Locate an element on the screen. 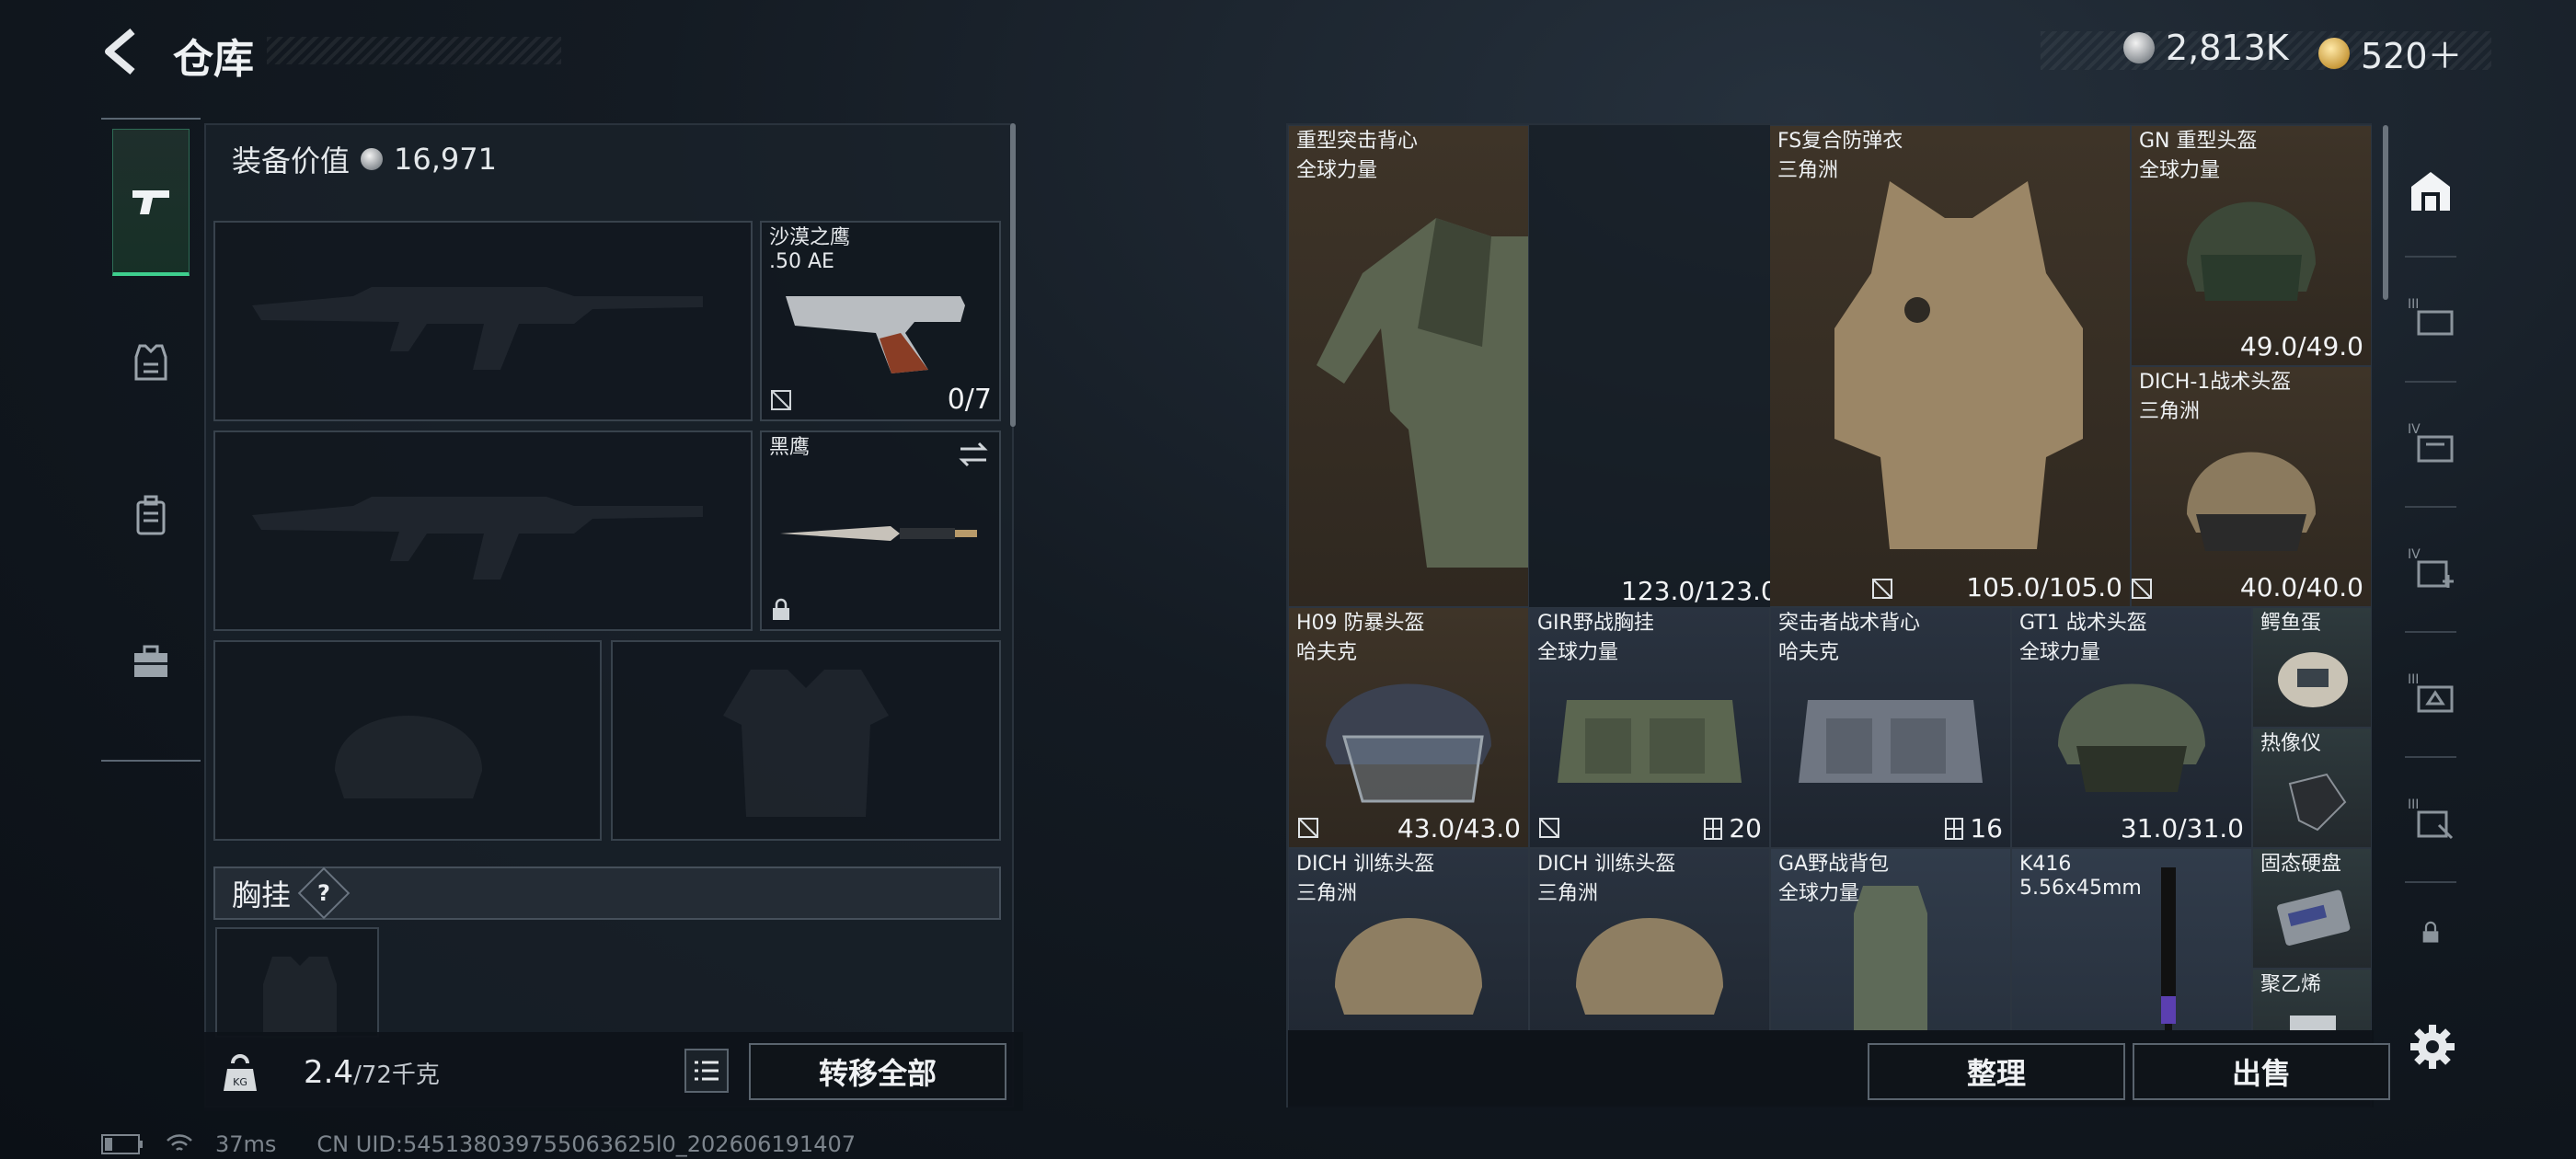 Image resolution: width=2576 pixels, height=1159 pixels. storage-scrollbar is located at coordinates (2385, 212).